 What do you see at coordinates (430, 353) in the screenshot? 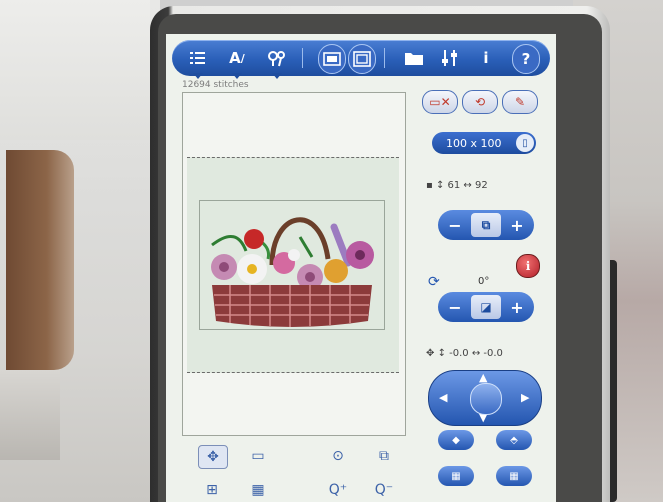
I see `move-icon: ✥` at bounding box center [430, 353].